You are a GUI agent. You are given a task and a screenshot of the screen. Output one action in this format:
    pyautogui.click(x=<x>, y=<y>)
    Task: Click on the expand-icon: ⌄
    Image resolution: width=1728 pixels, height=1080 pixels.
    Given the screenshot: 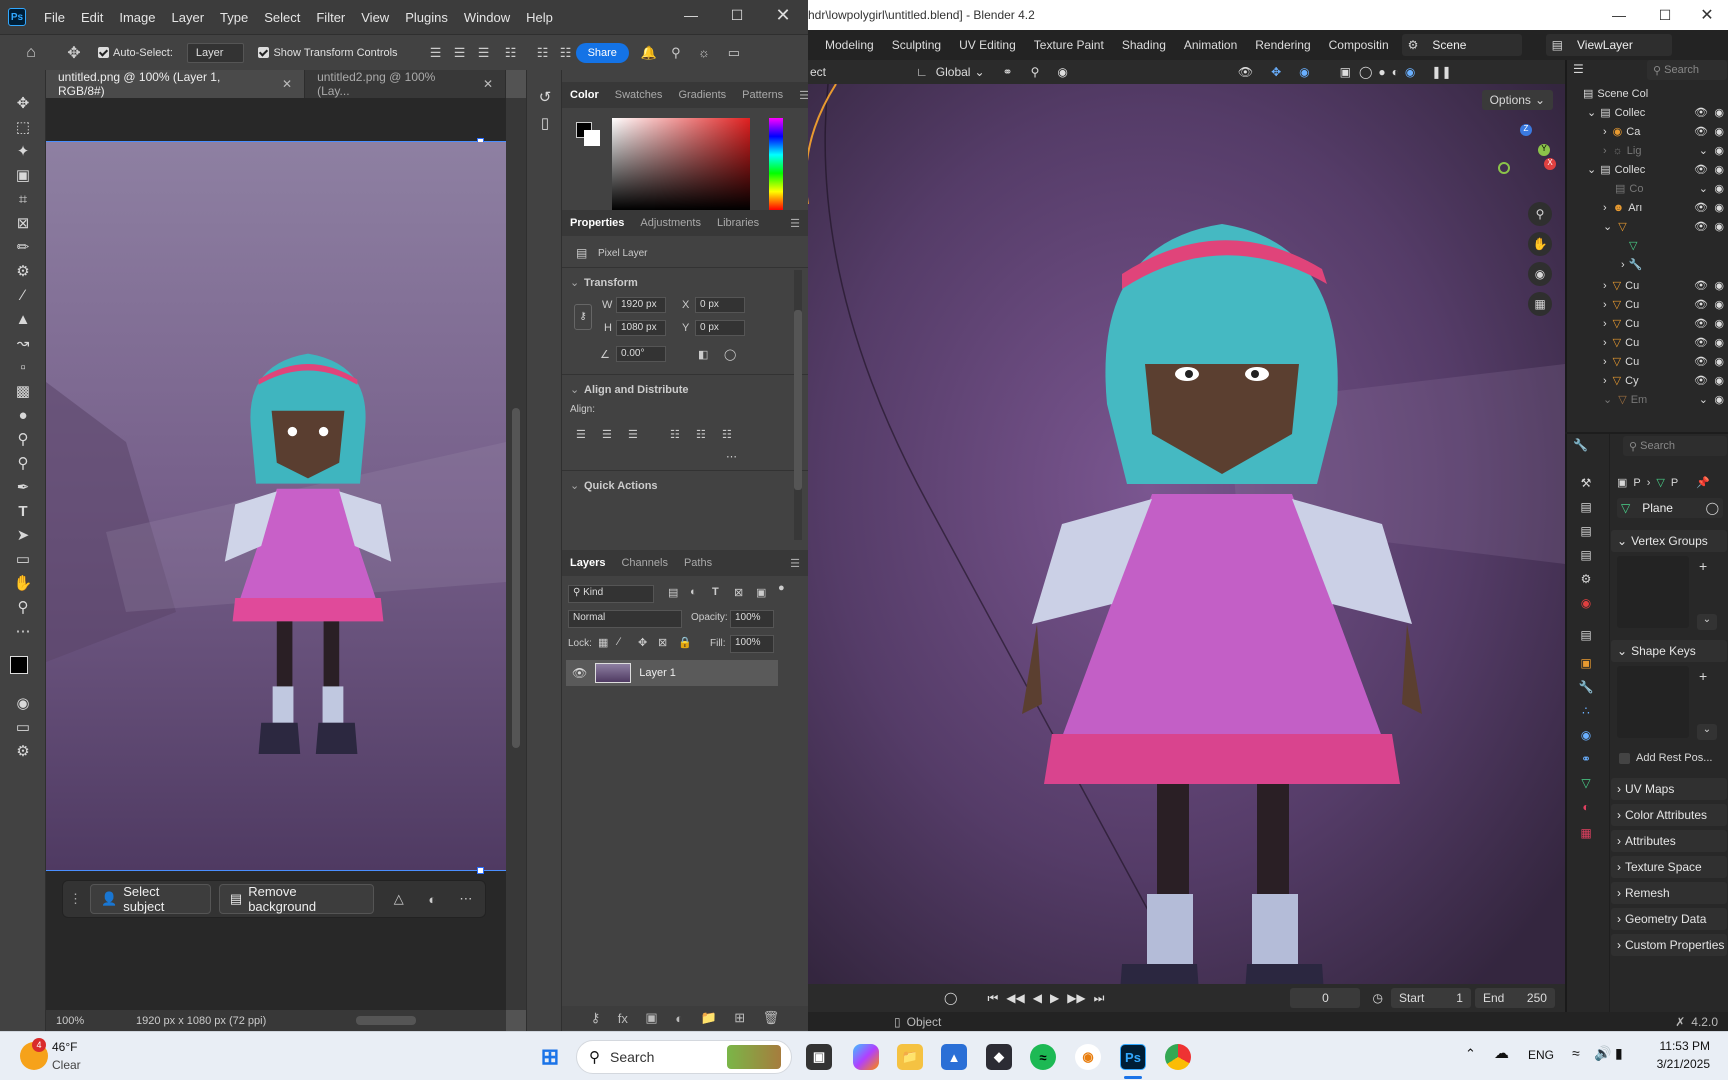 What is the action you would take?
    pyautogui.click(x=1607, y=226)
    